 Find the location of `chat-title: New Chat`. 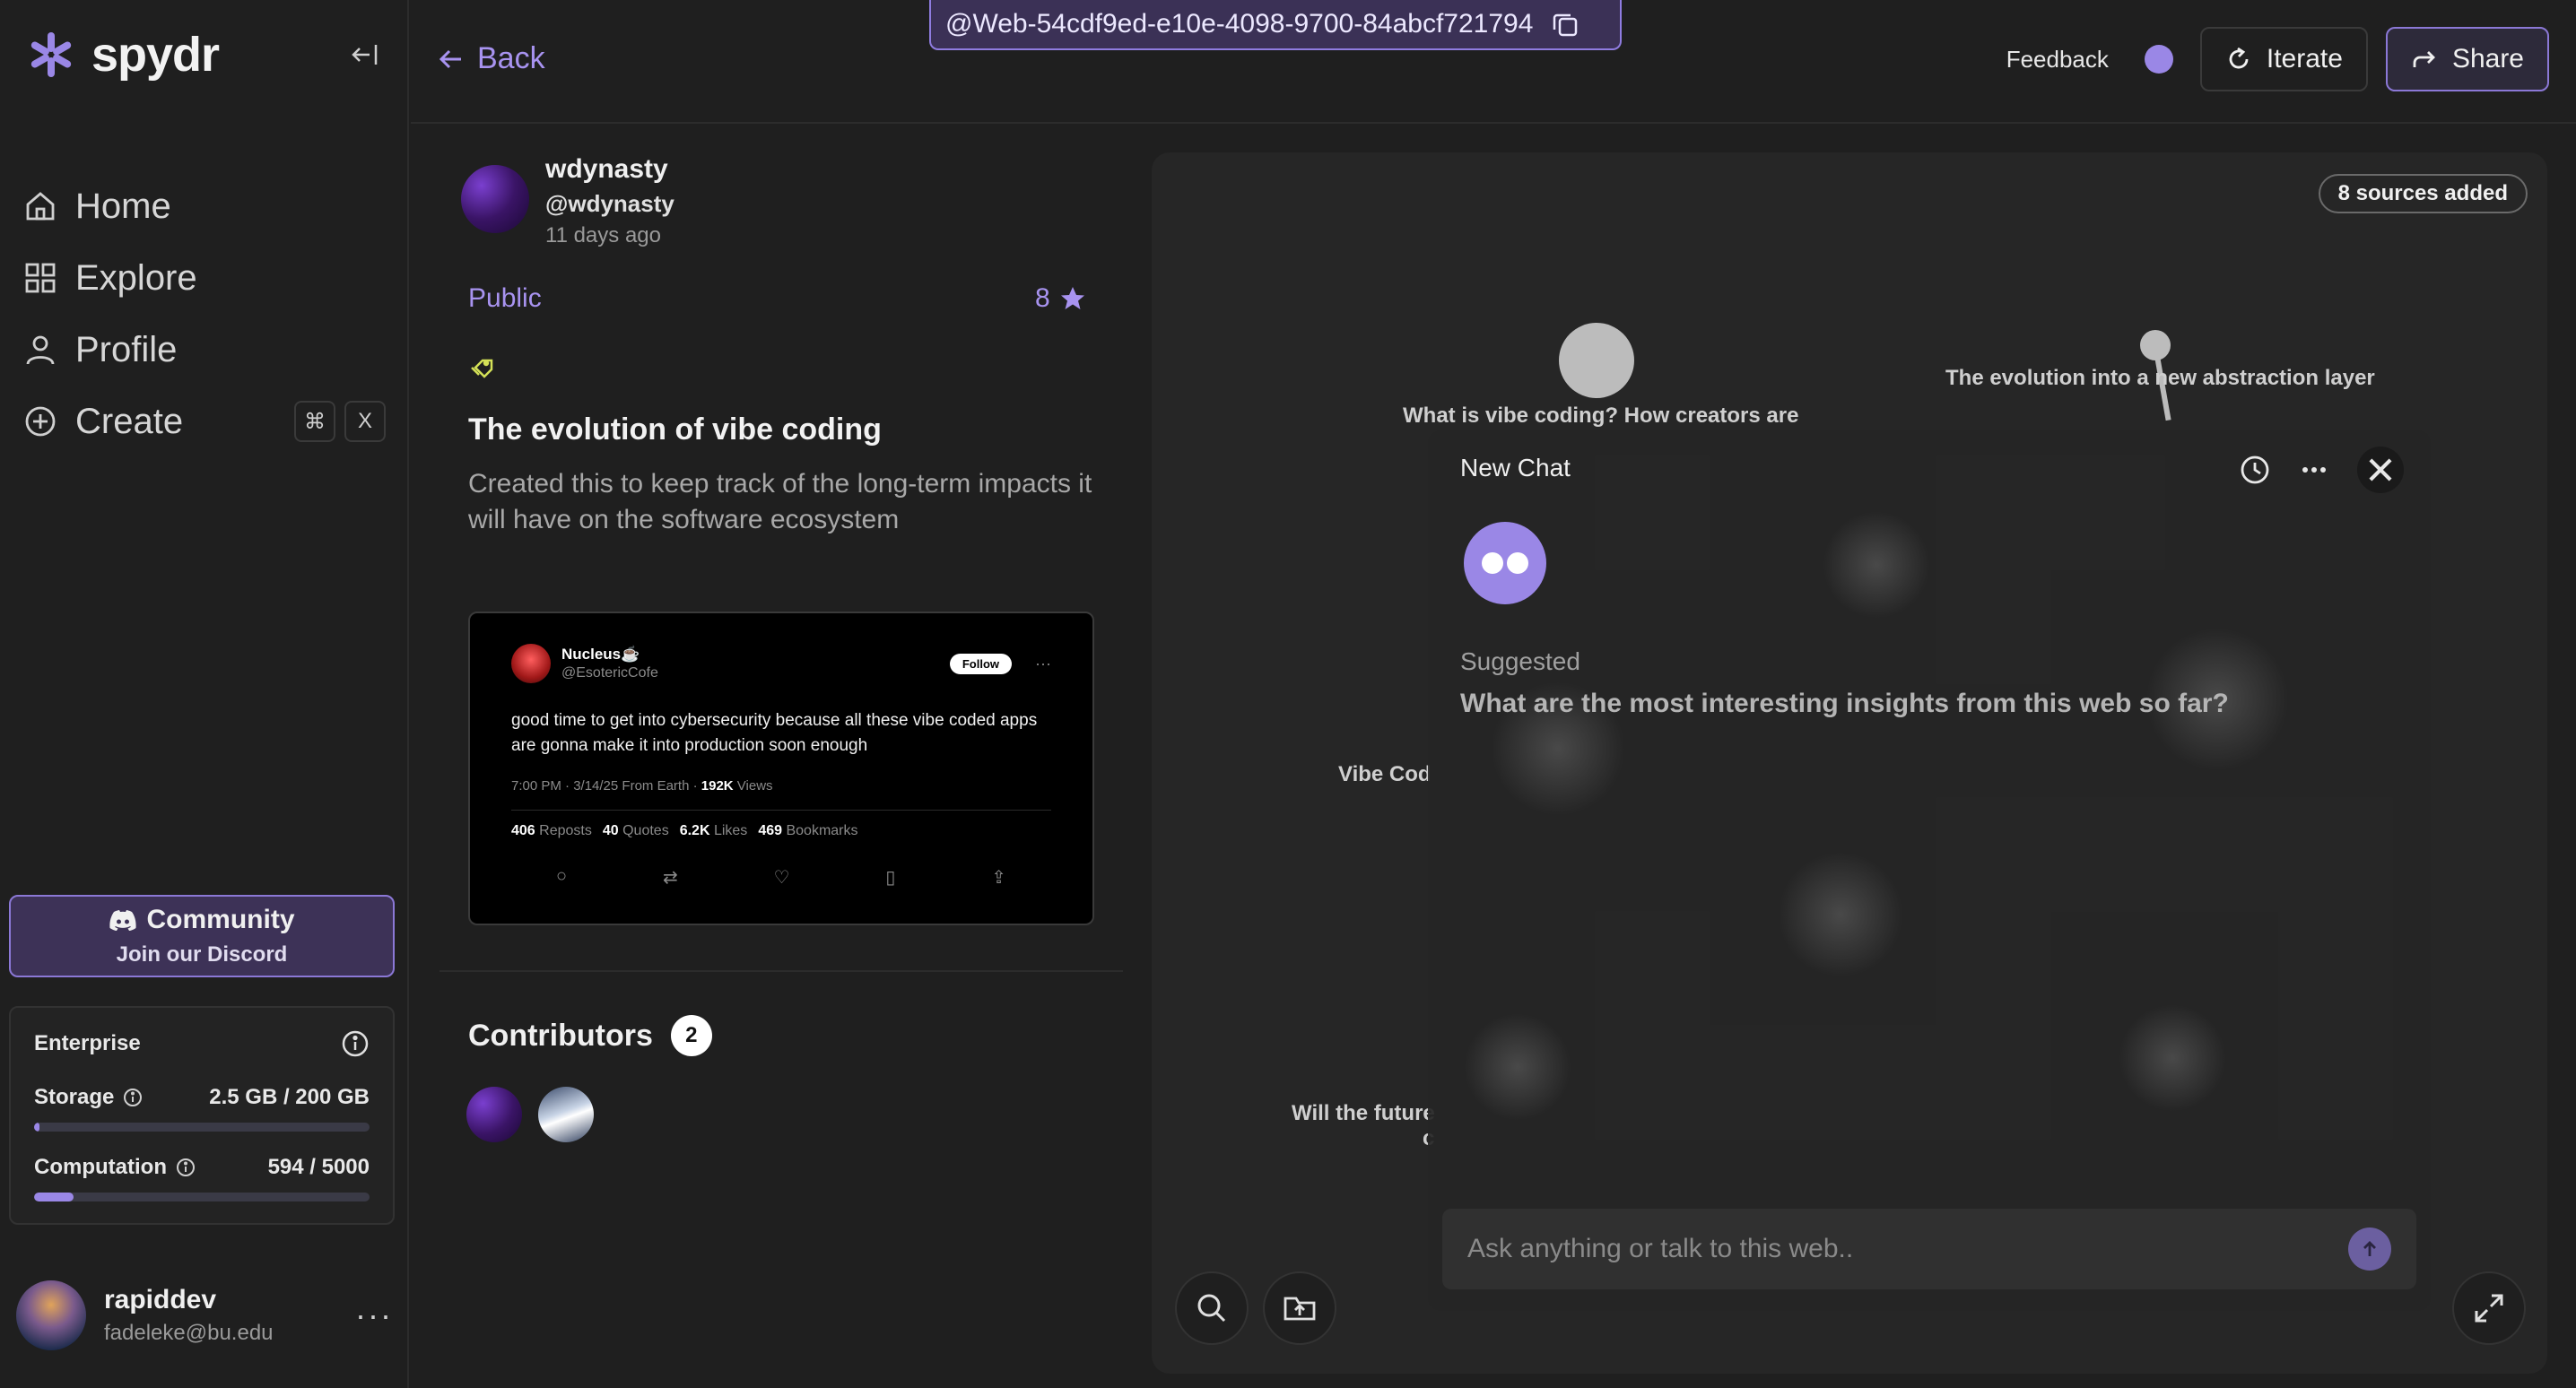

chat-title: New Chat is located at coordinates (1515, 467).